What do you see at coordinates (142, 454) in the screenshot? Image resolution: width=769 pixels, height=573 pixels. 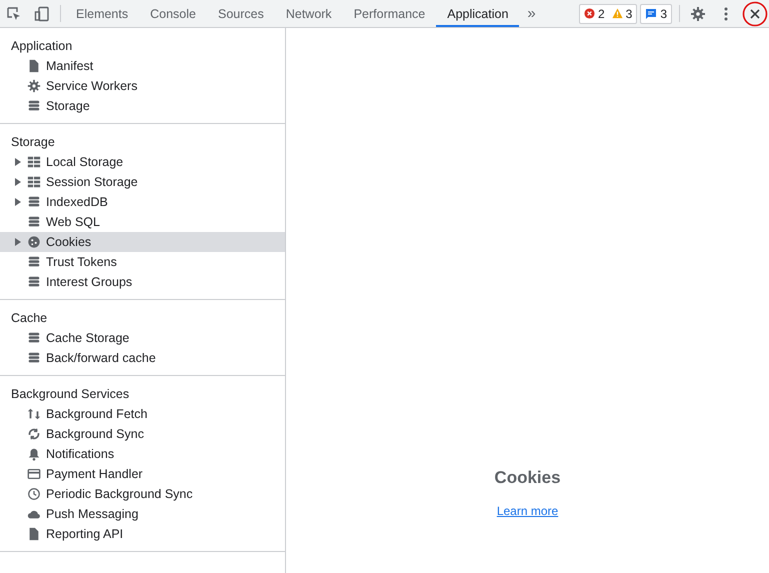 I see `sidebar-item: Notifications` at bounding box center [142, 454].